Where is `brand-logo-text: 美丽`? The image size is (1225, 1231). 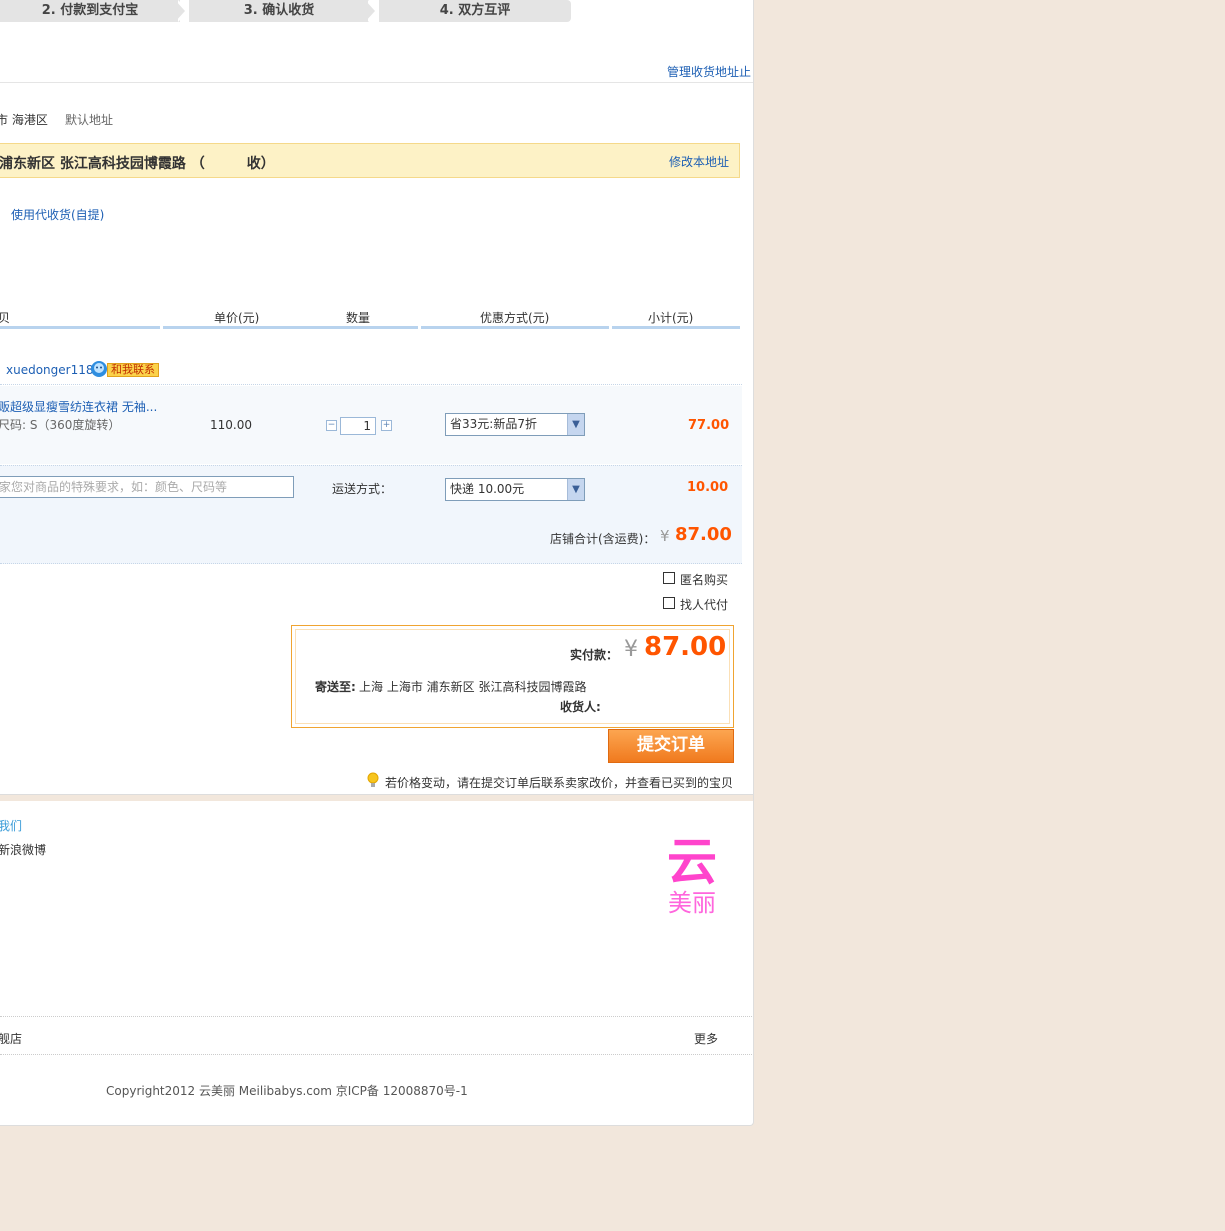 brand-logo-text: 美丽 is located at coordinates (692, 903).